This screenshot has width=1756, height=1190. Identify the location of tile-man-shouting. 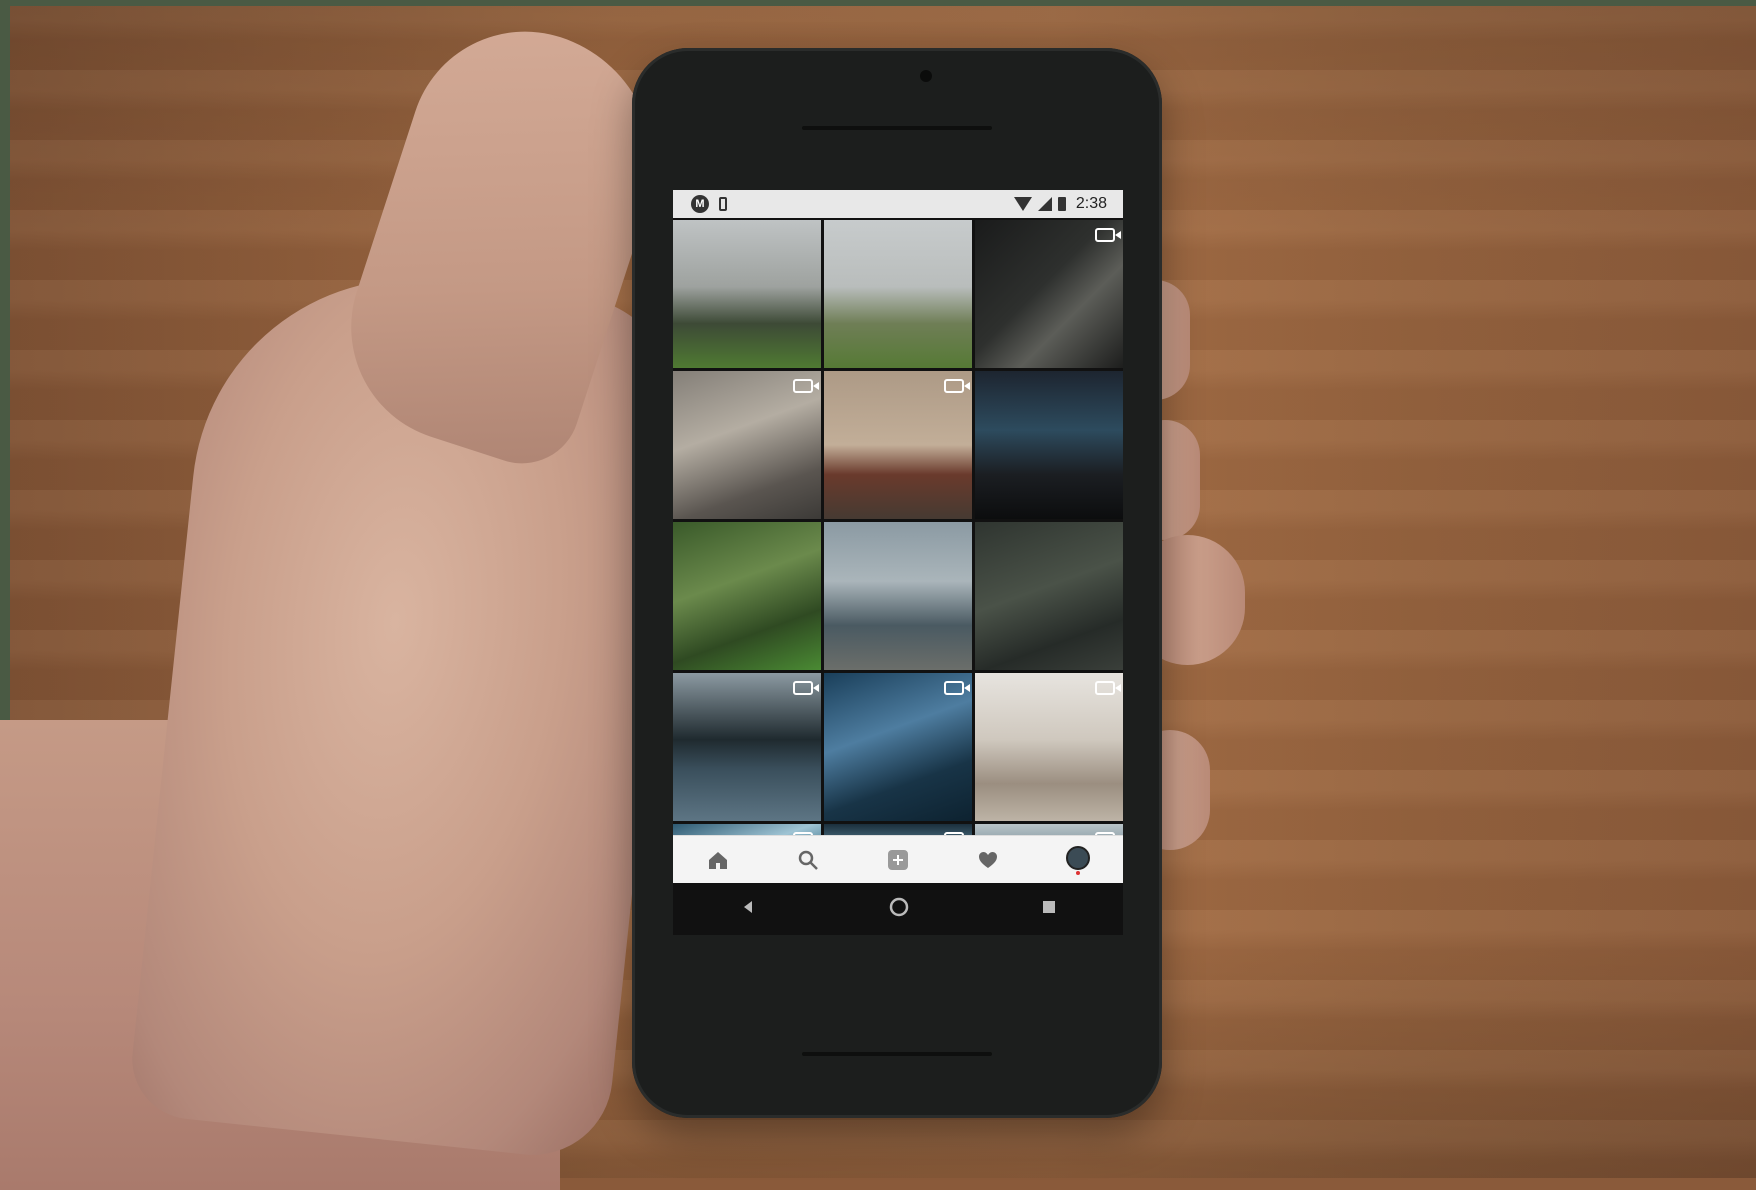
(898, 294).